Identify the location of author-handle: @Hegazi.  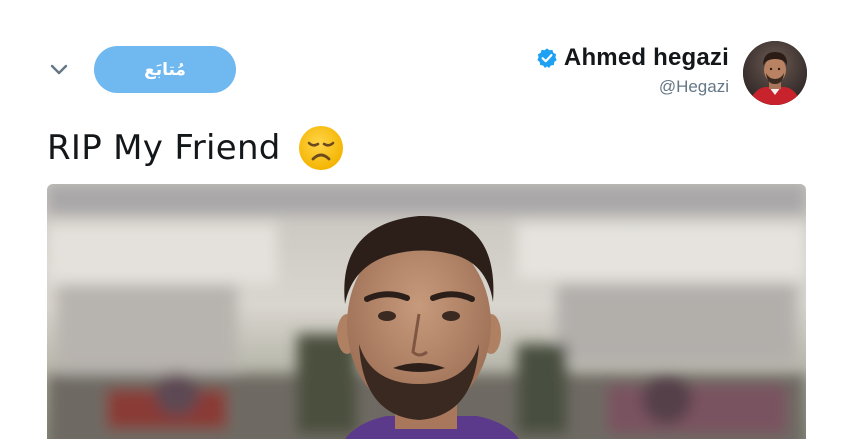
(694, 87).